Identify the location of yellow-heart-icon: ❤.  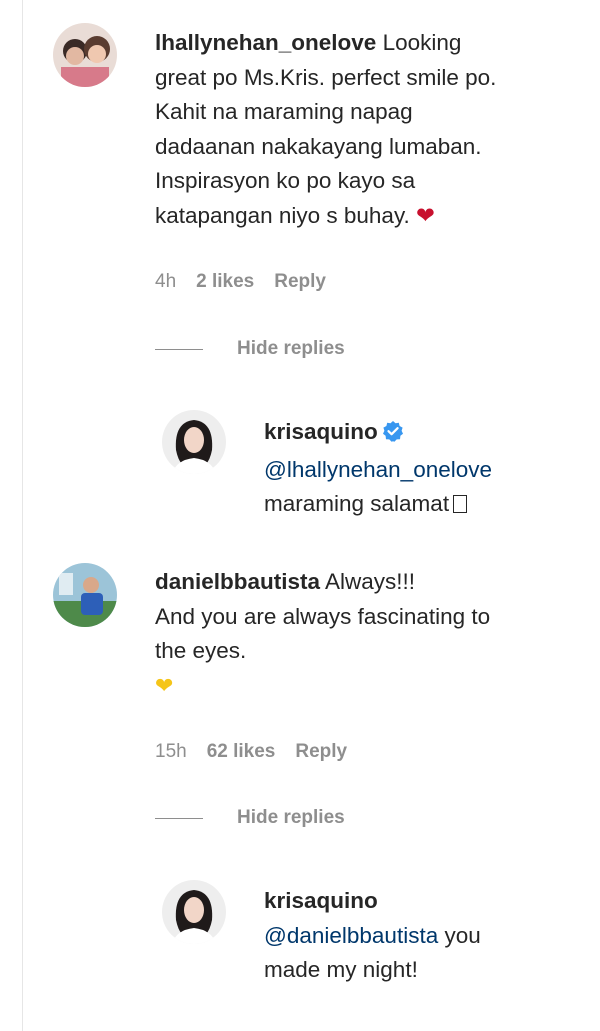
(164, 685).